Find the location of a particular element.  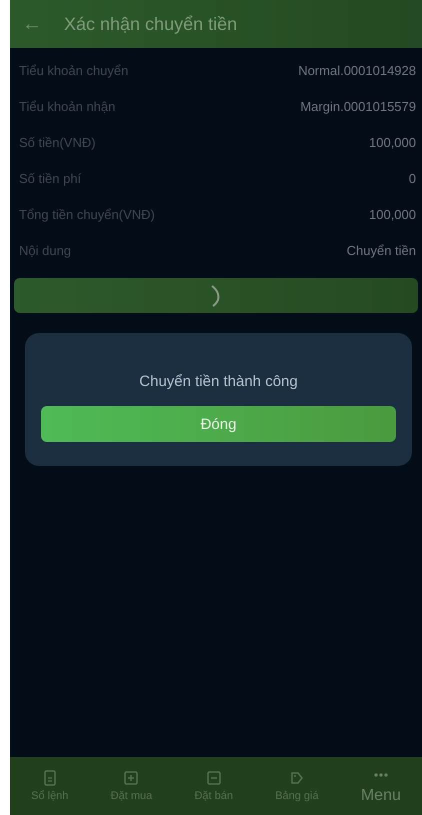

minus-square-icon is located at coordinates (214, 778).